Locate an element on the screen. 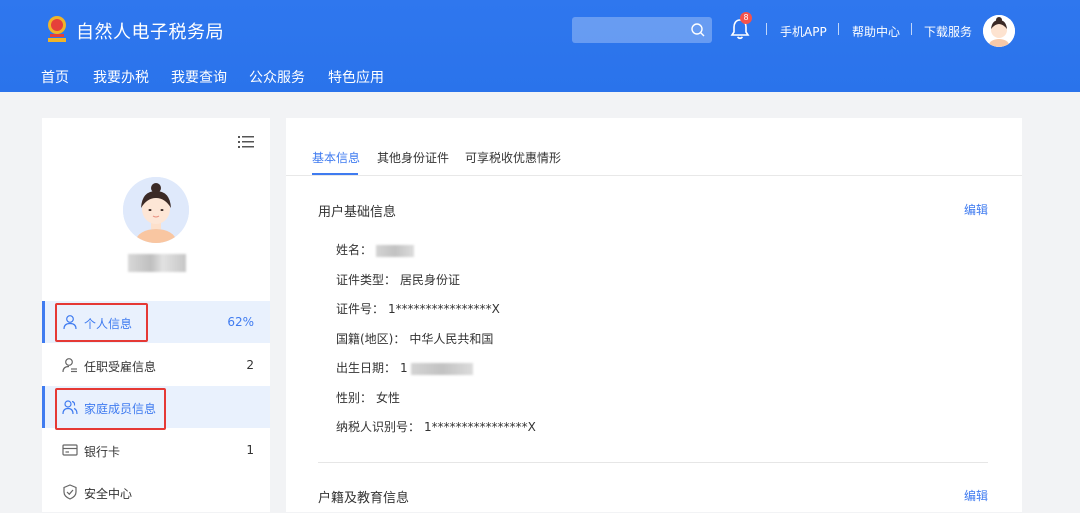 The height and width of the screenshot is (513, 1080). sidebar-item-label: 安全中心 is located at coordinates (108, 494).